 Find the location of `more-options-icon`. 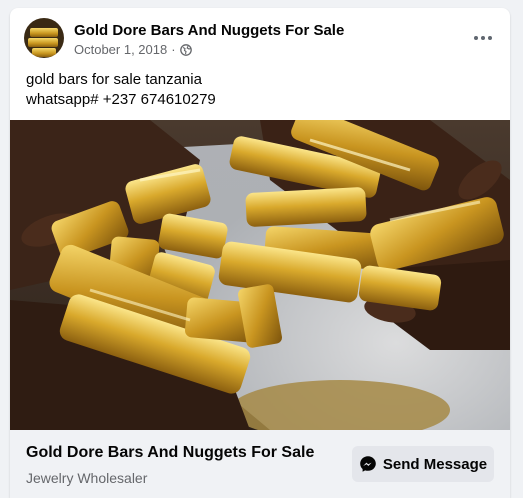

more-options-icon is located at coordinates (483, 38).